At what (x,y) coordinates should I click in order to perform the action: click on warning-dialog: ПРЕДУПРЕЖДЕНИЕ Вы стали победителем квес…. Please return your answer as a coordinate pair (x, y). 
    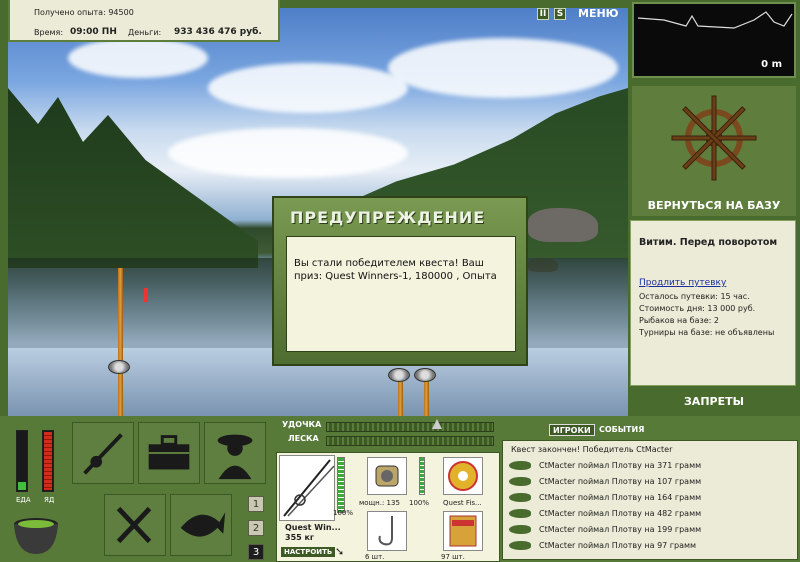
    Looking at the image, I should click on (400, 281).